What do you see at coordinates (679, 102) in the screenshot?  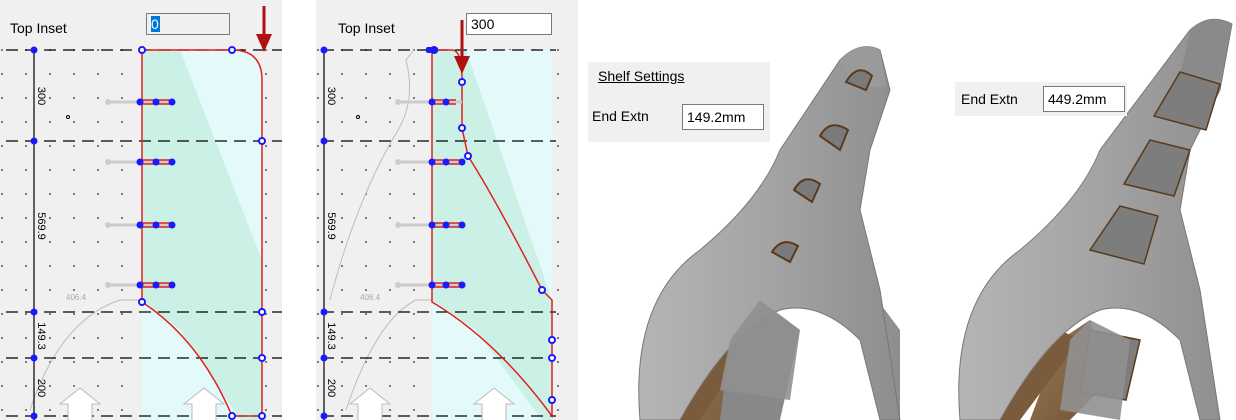 I see `shelf-settings-panel: Shelf Settings End Extn` at bounding box center [679, 102].